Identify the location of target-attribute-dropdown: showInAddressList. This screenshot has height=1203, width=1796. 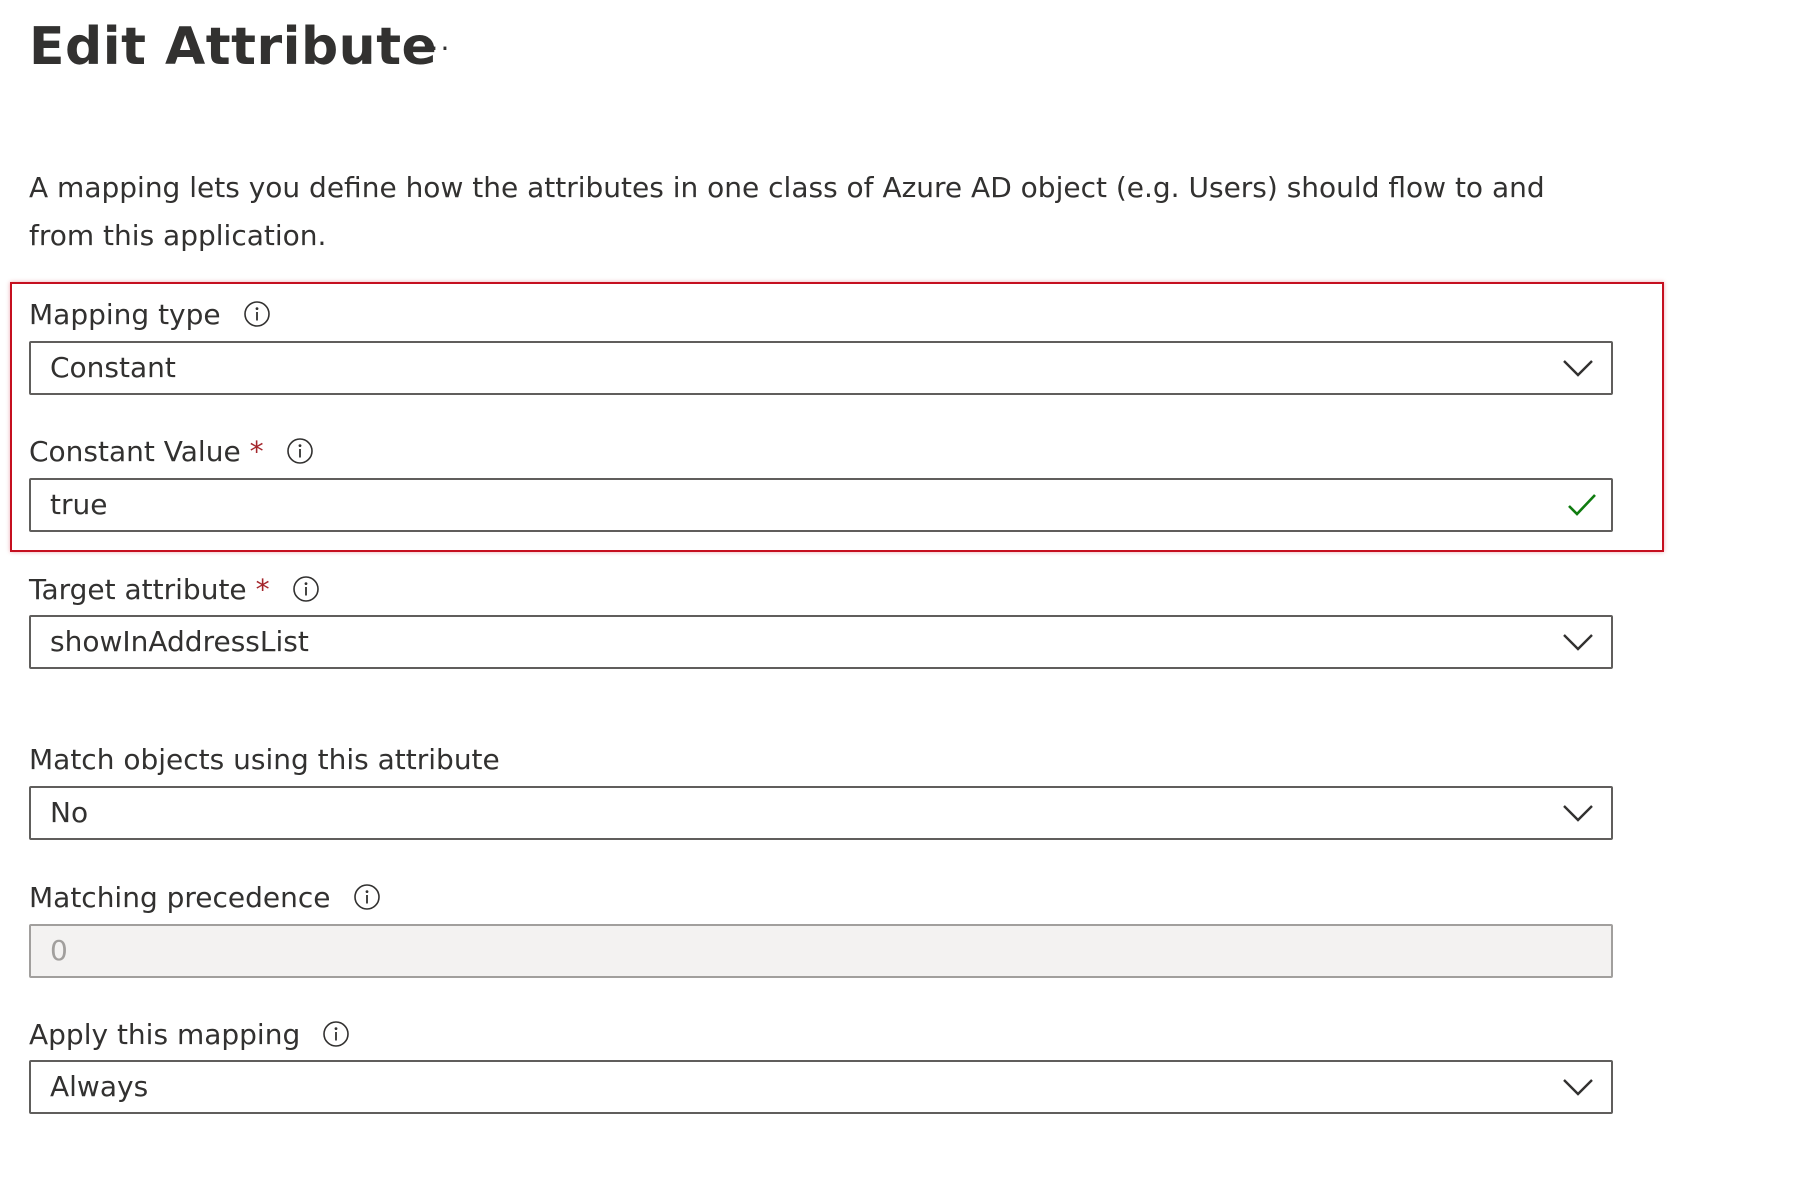
(821, 642).